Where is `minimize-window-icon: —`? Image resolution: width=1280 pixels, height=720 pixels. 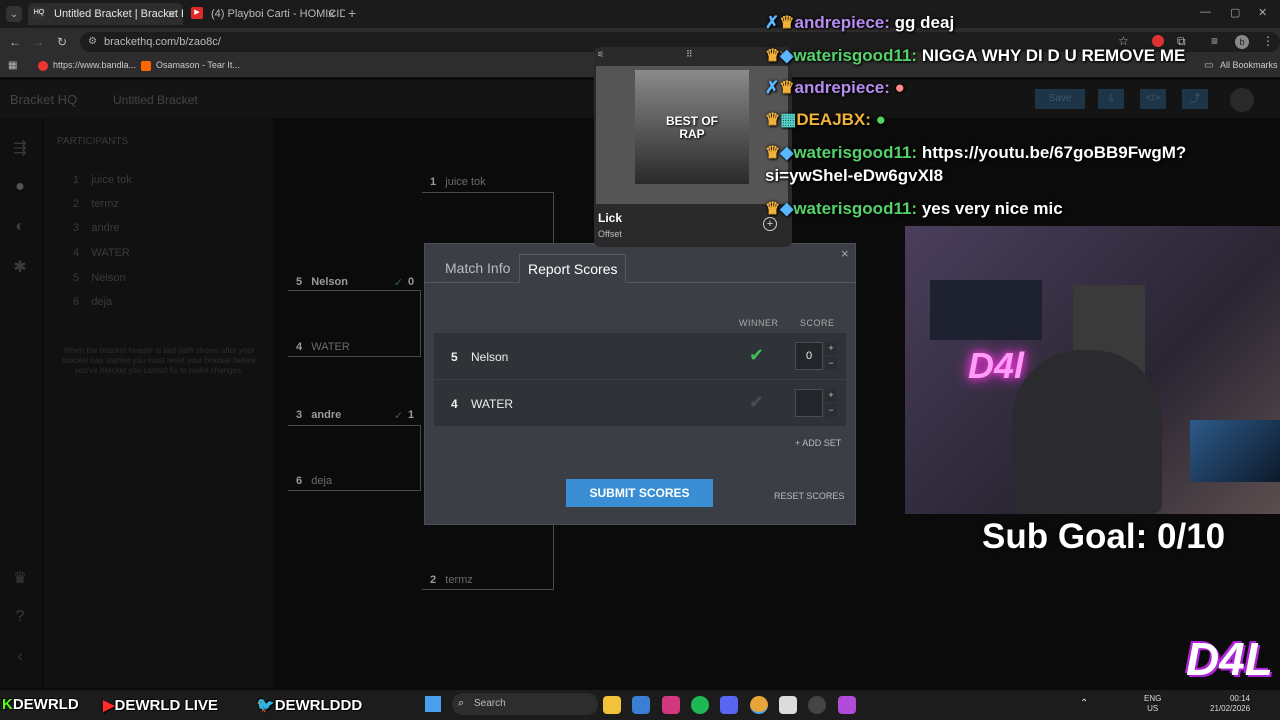 minimize-window-icon: — is located at coordinates (1205, 12).